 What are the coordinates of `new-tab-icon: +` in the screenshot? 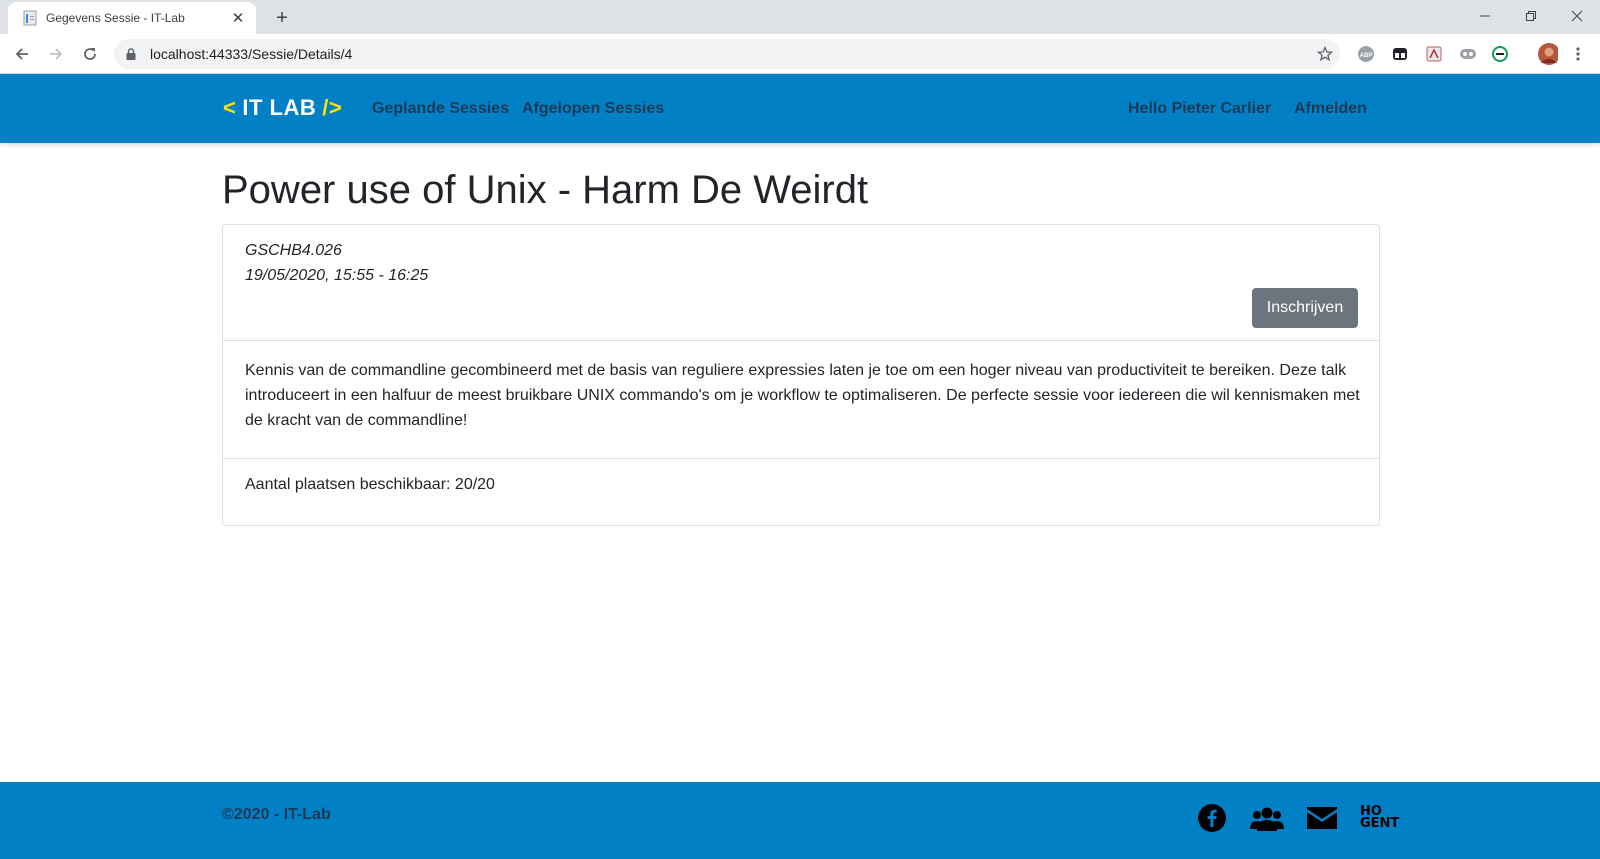 It's located at (282, 18).